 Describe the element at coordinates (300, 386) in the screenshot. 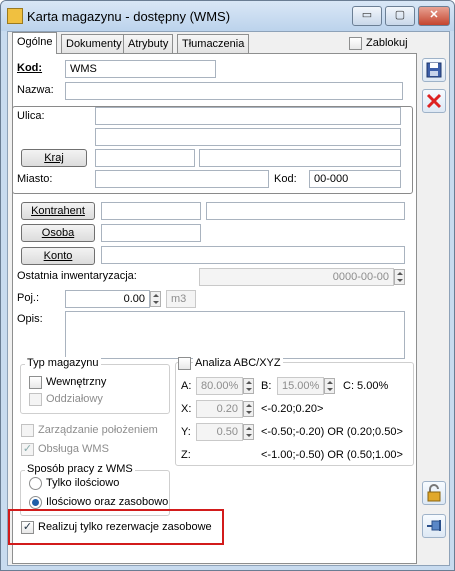

I see `abc-b-input: 15.00%` at that location.